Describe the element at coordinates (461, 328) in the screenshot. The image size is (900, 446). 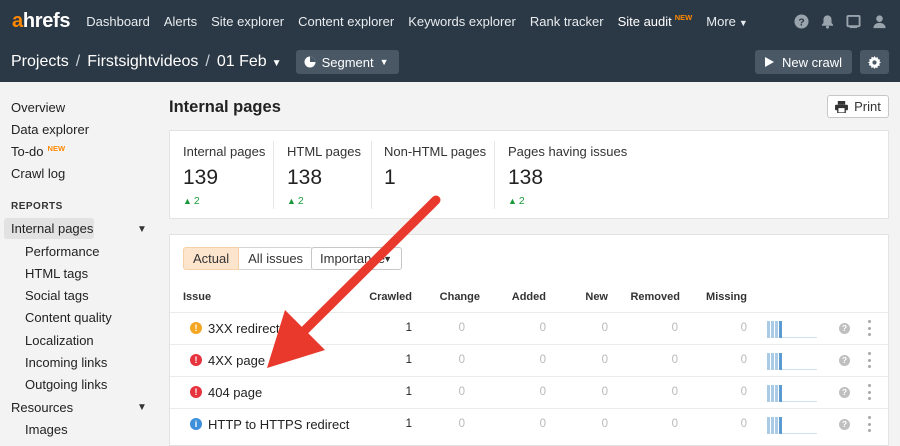
I see `cell-change: 0` at that location.